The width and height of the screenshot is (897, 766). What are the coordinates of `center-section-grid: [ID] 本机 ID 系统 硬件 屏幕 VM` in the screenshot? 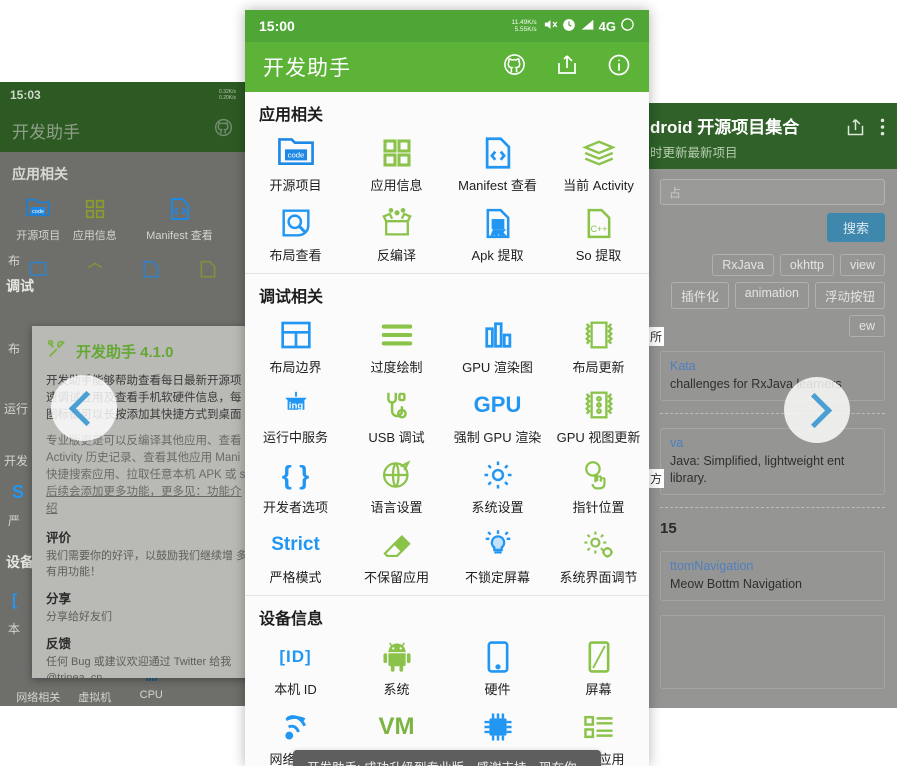 It's located at (447, 700).